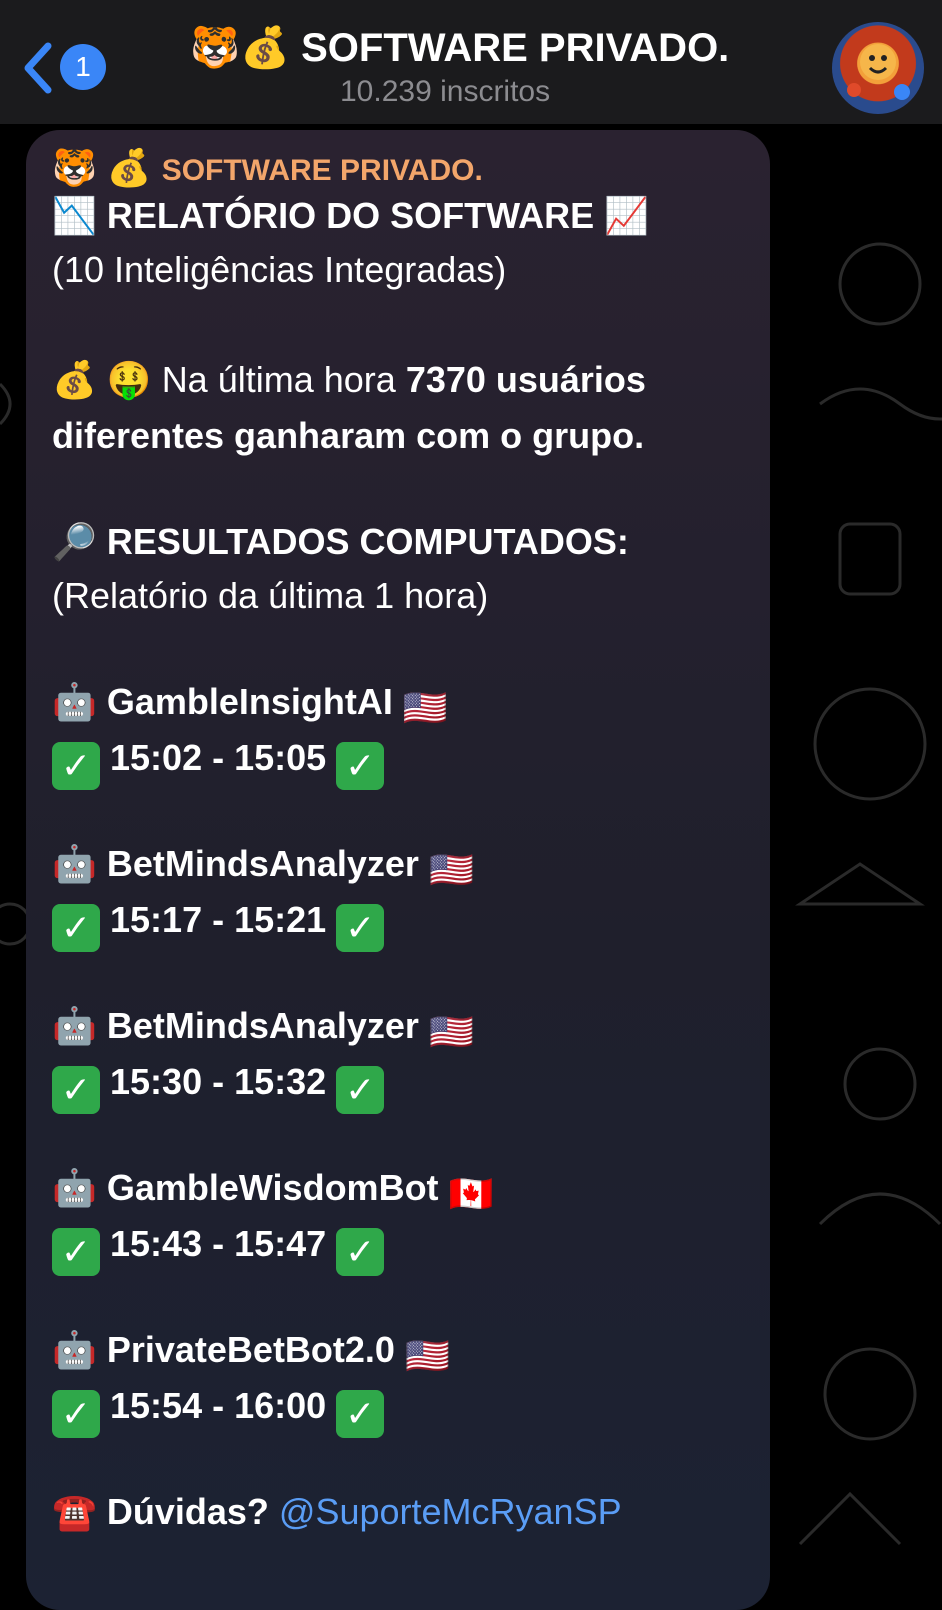 The height and width of the screenshot is (1610, 942). What do you see at coordinates (129, 379) in the screenshot?
I see `money-mouth-emoji: 🤑` at bounding box center [129, 379].